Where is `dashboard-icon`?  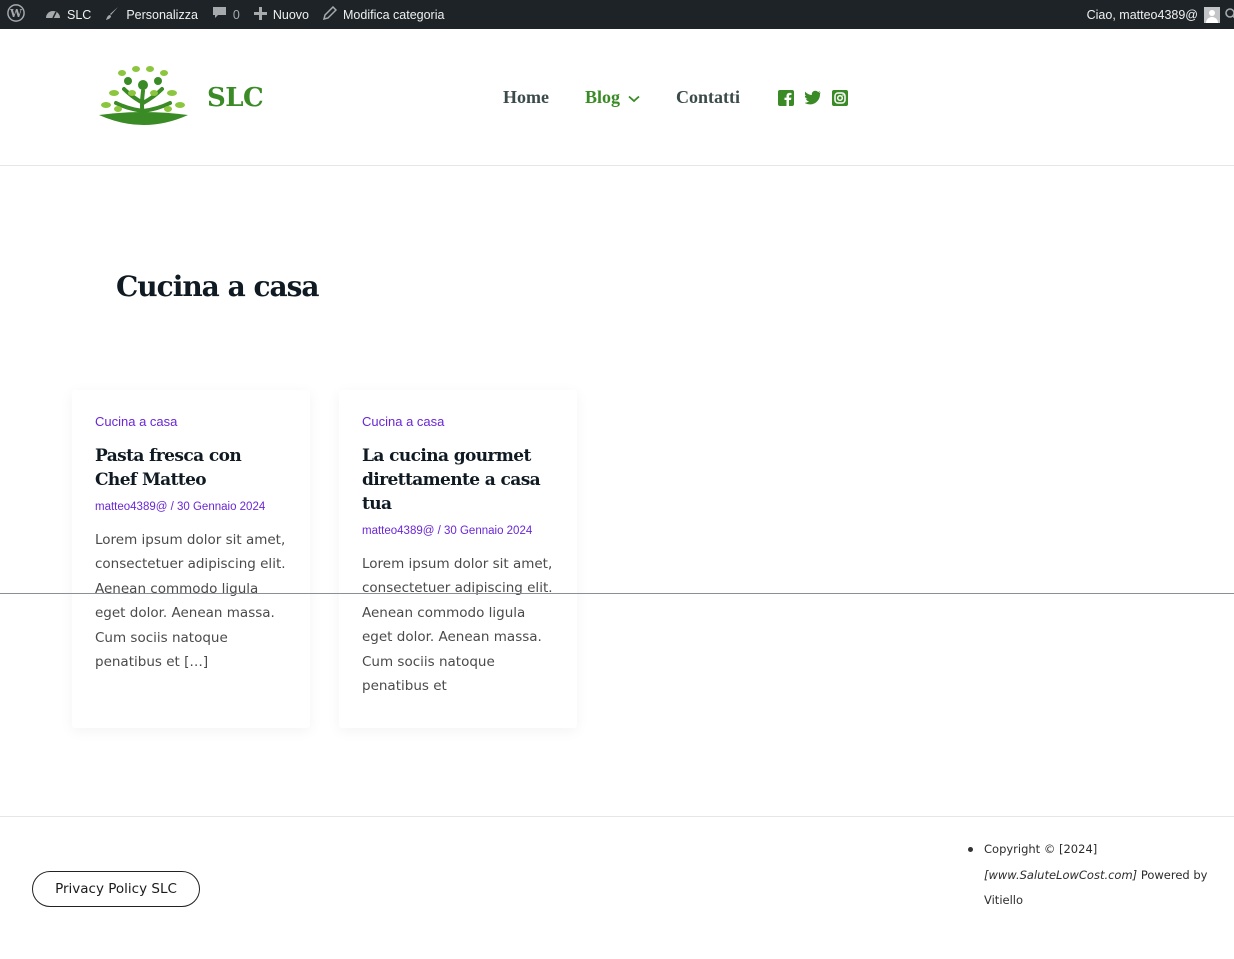
dashboard-icon is located at coordinates (56, 14).